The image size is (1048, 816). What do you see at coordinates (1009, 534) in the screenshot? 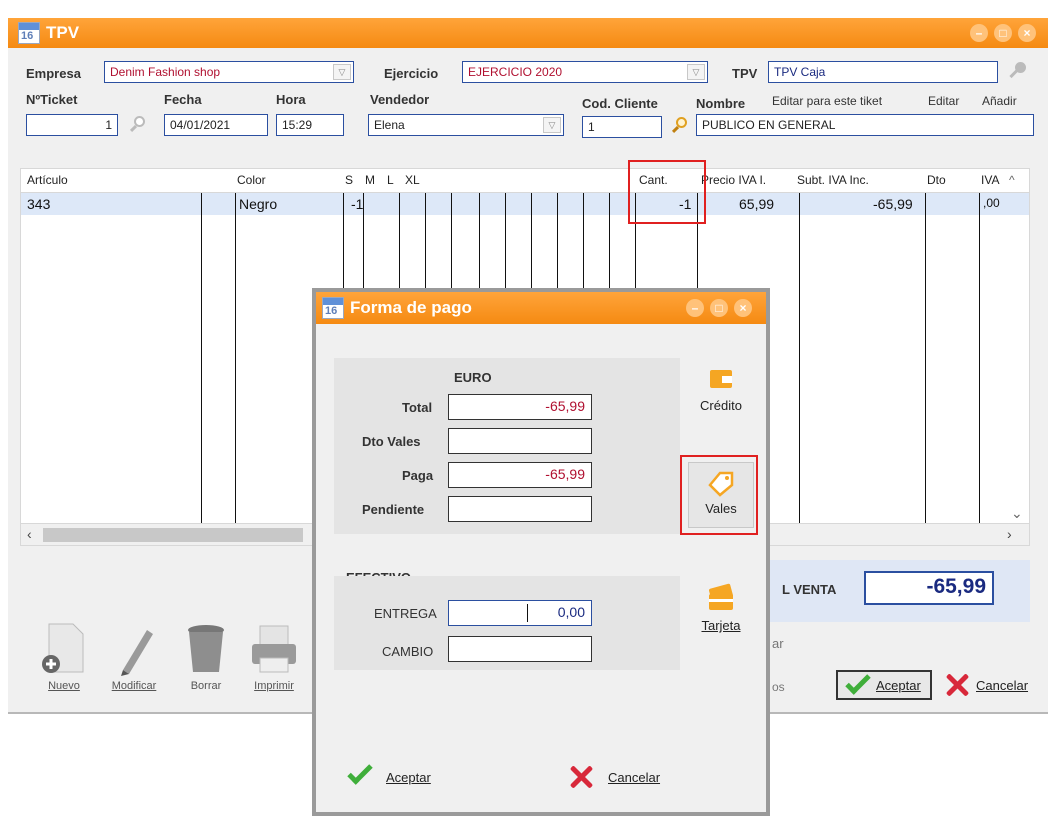
I see `scroll-right-icon: ›` at bounding box center [1009, 534].